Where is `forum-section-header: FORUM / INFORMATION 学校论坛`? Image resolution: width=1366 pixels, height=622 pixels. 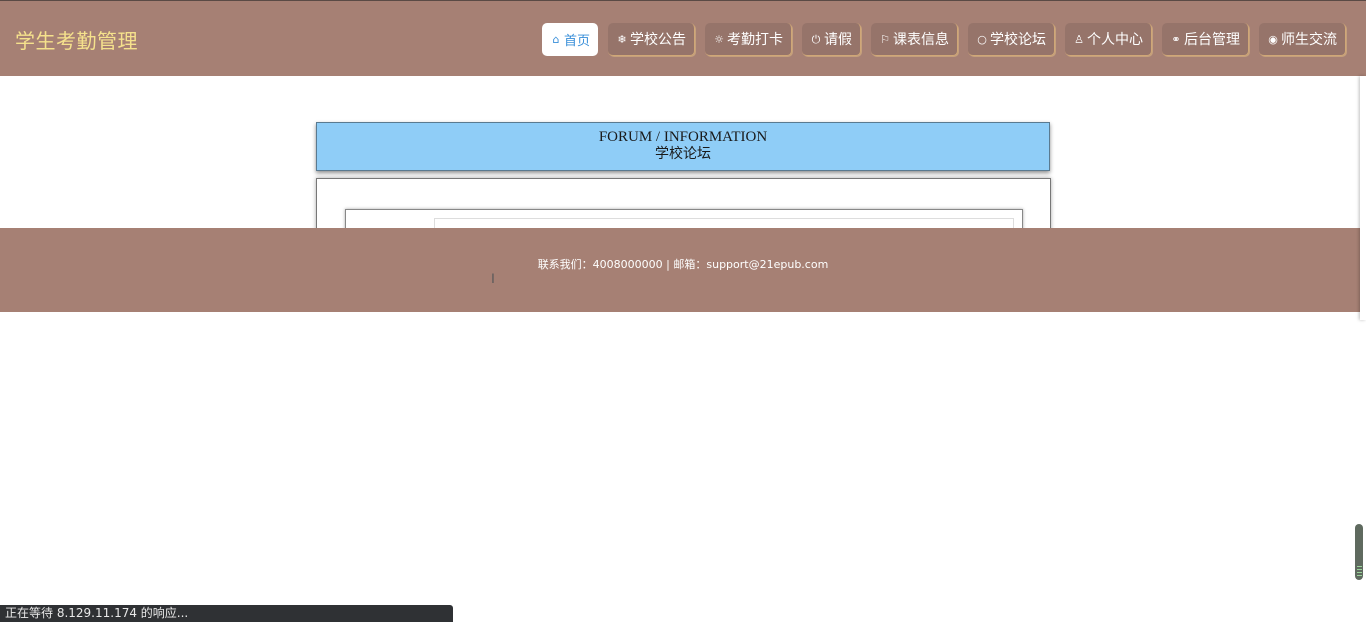 forum-section-header: FORUM / INFORMATION 学校论坛 is located at coordinates (683, 146).